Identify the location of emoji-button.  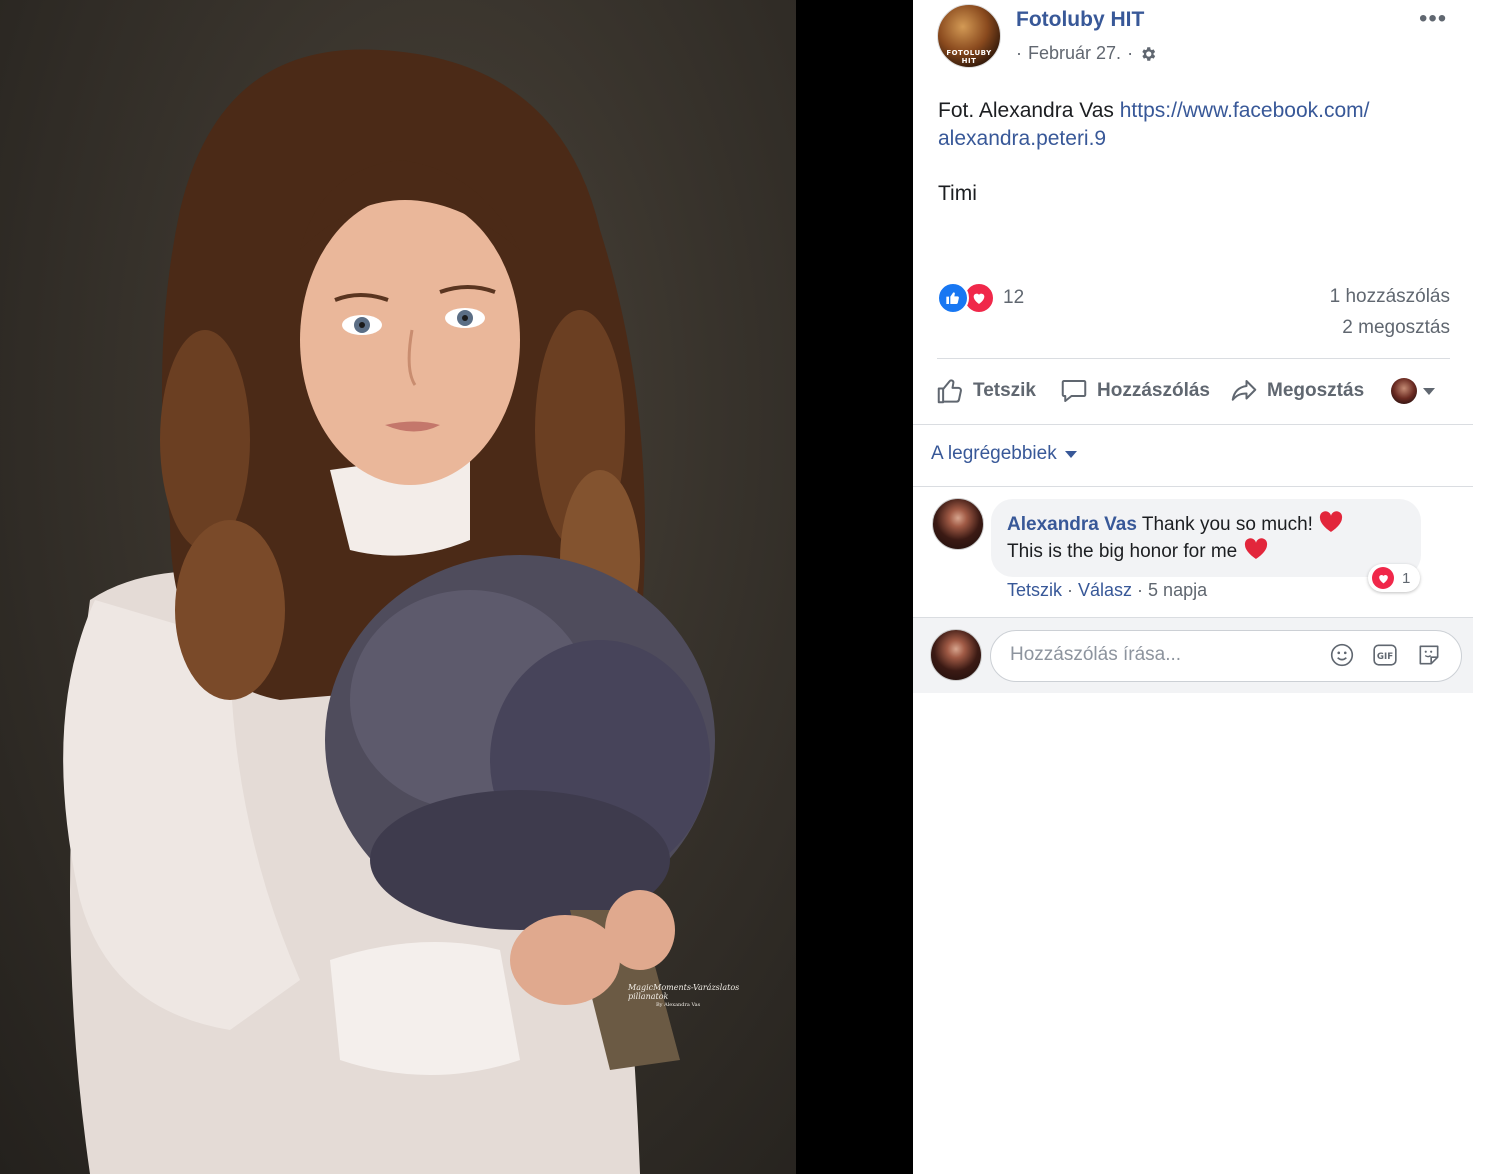
(1342, 655).